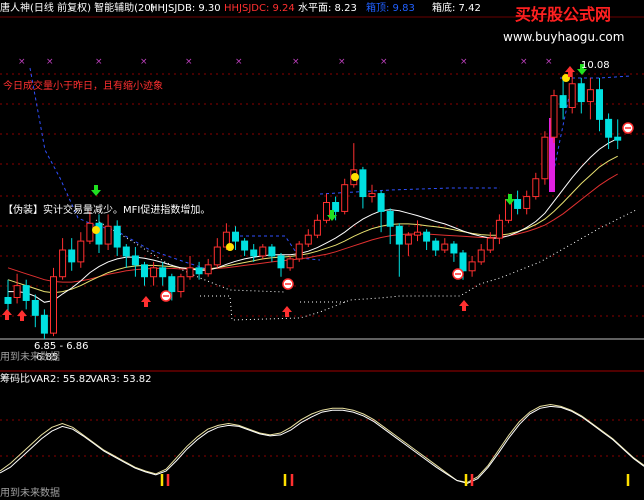 This screenshot has height=500, width=644. What do you see at coordinates (15, 379) in the screenshot?
I see `sub-panel-title: 筹码比` at bounding box center [15, 379].